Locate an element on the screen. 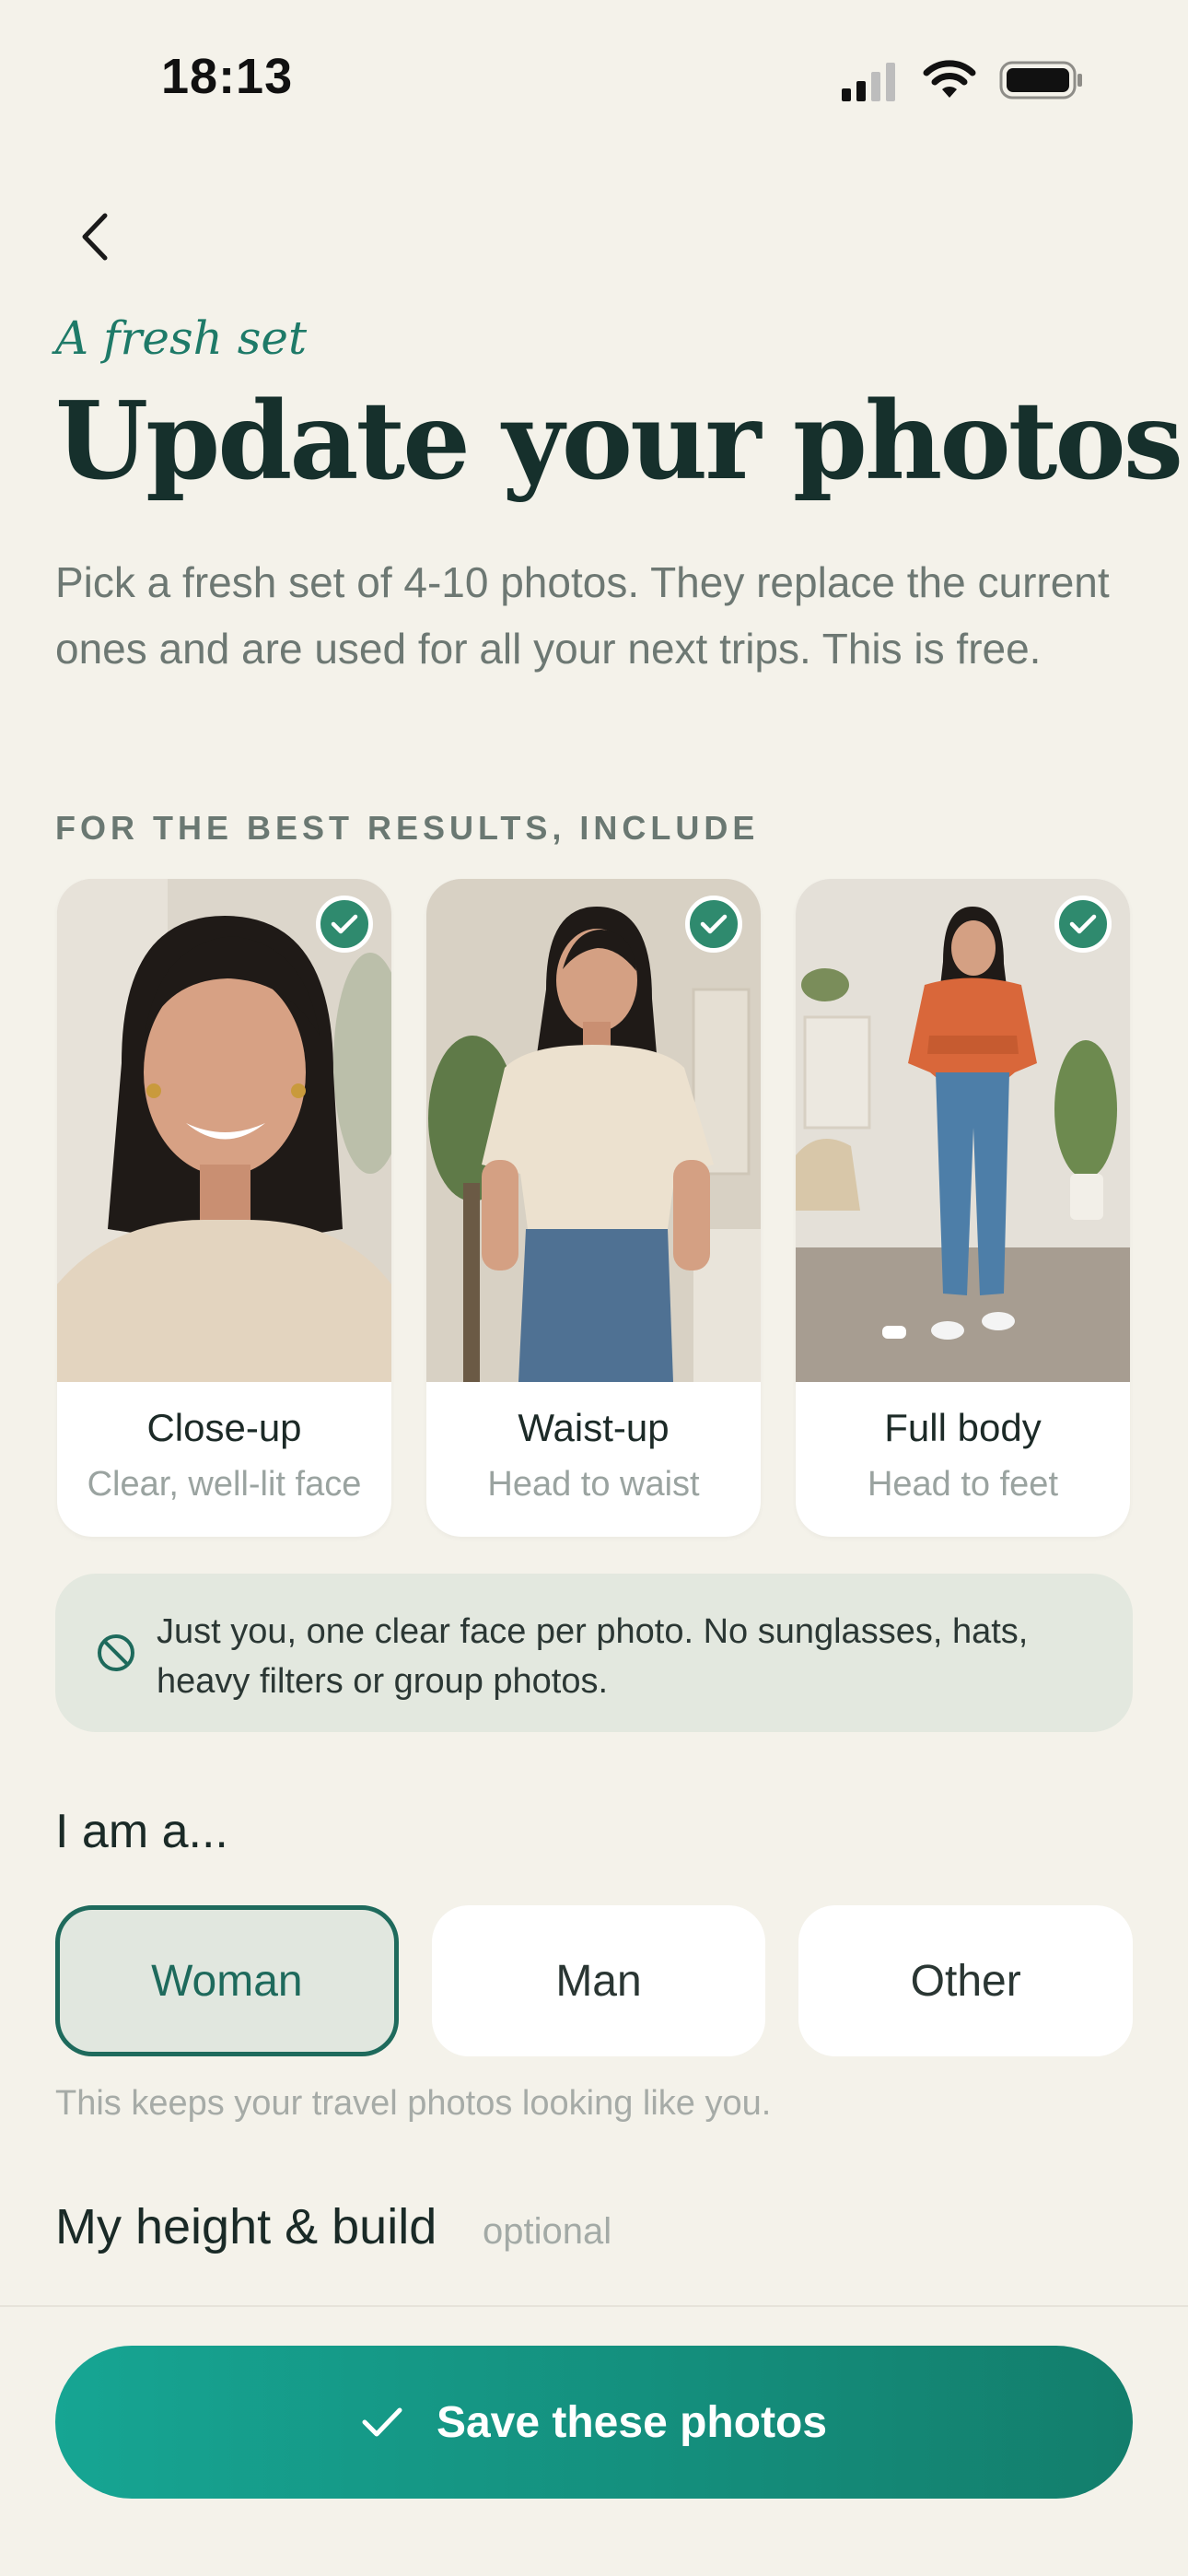 This screenshot has height=2576, width=1188. card-subtitle: Head to feet is located at coordinates (963, 1484).